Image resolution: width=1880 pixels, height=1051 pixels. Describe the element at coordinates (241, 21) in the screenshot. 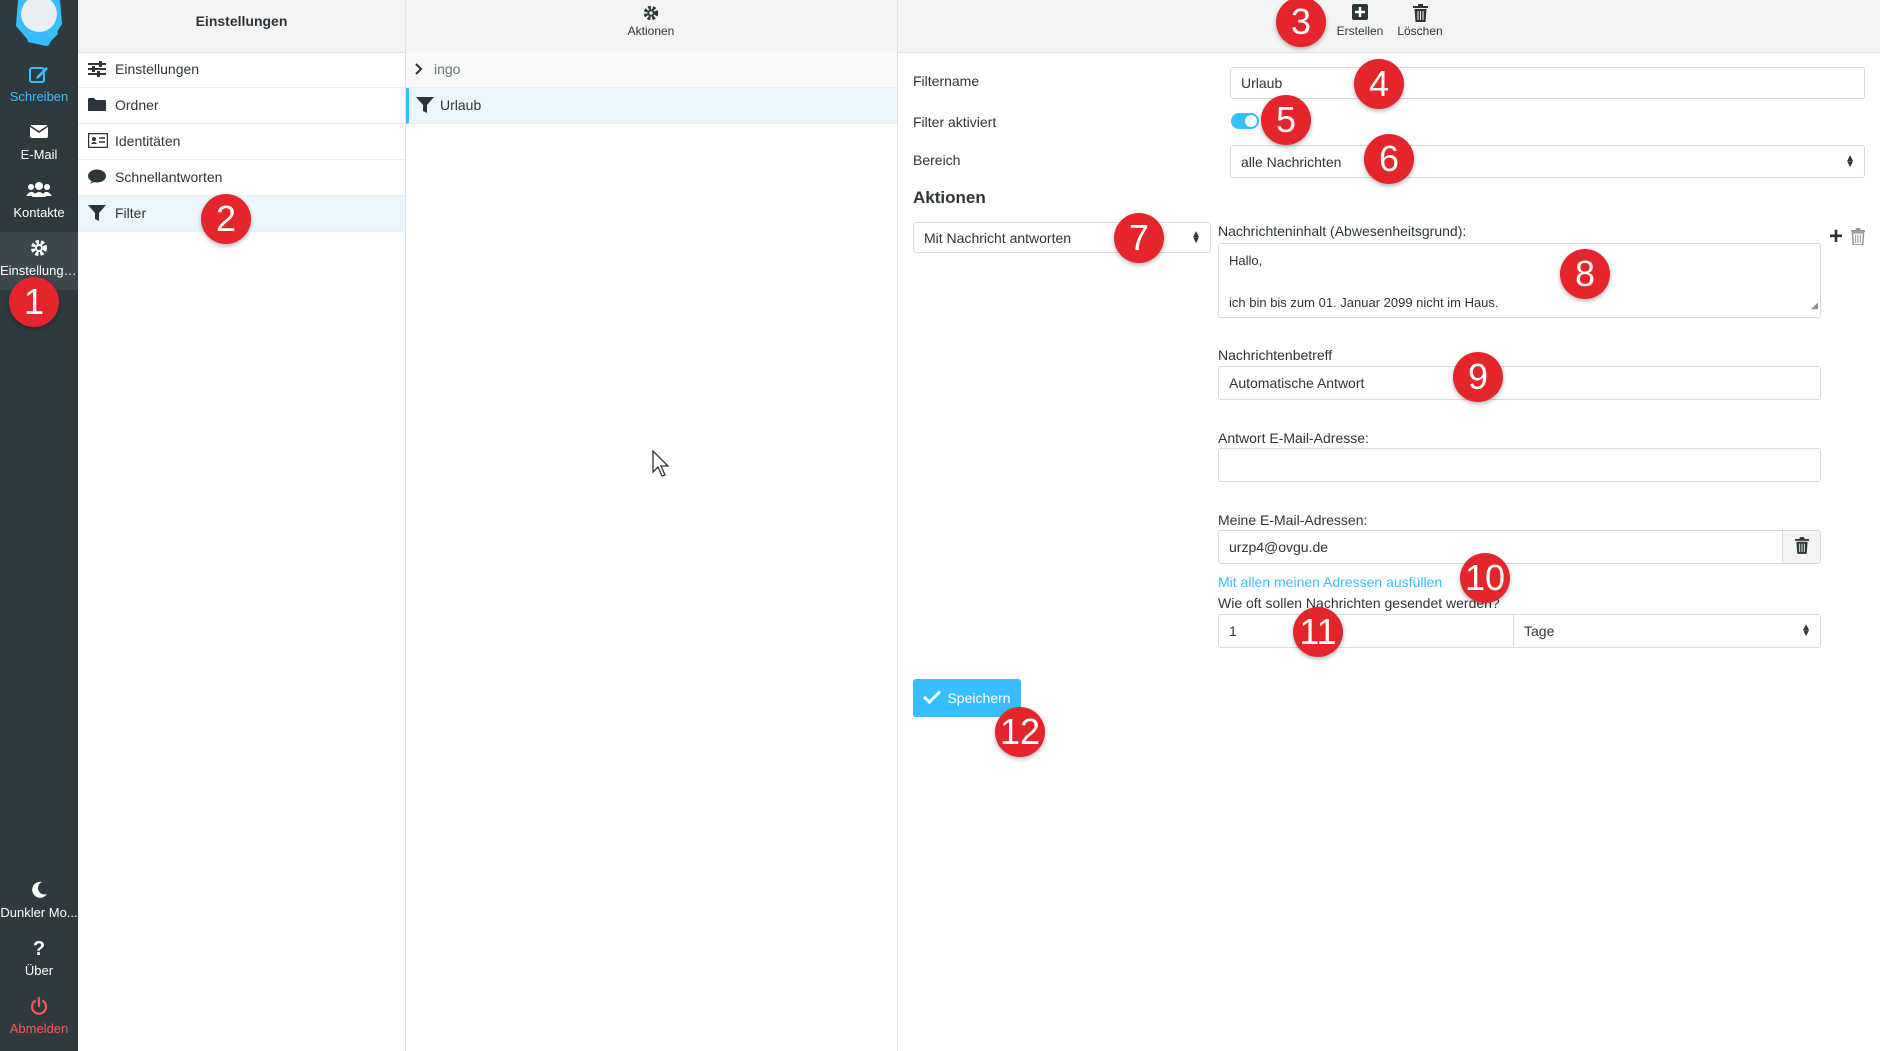

I see `settings-title: Einstellungen` at that location.